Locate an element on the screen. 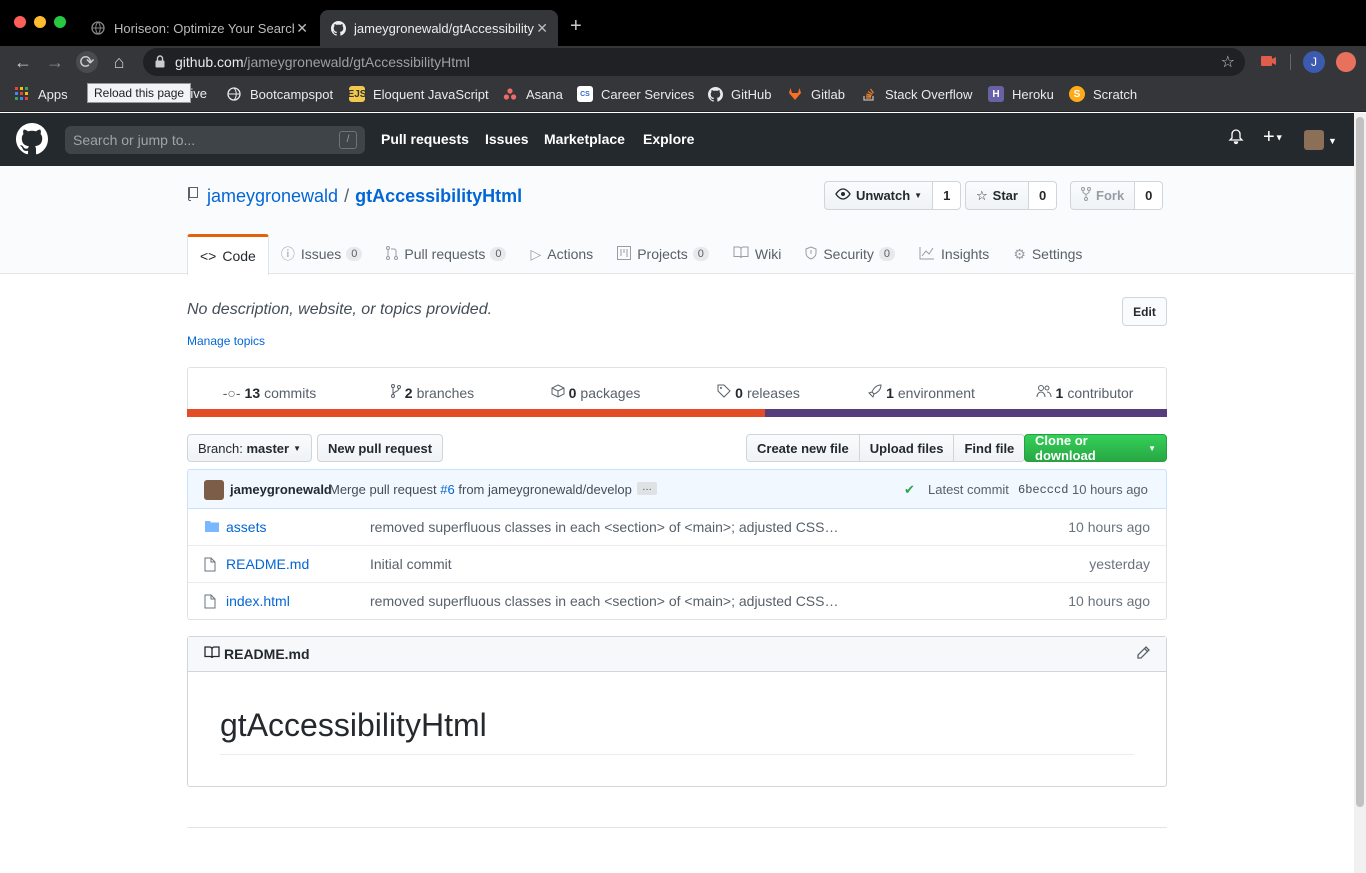 The image size is (1366, 873). github-logo-icon is located at coordinates (32, 141).